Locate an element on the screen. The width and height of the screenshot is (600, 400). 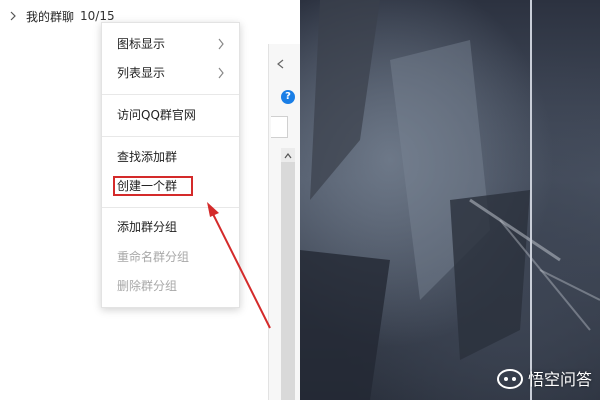
group-category-count: 10/15 is located at coordinates (97, 16).